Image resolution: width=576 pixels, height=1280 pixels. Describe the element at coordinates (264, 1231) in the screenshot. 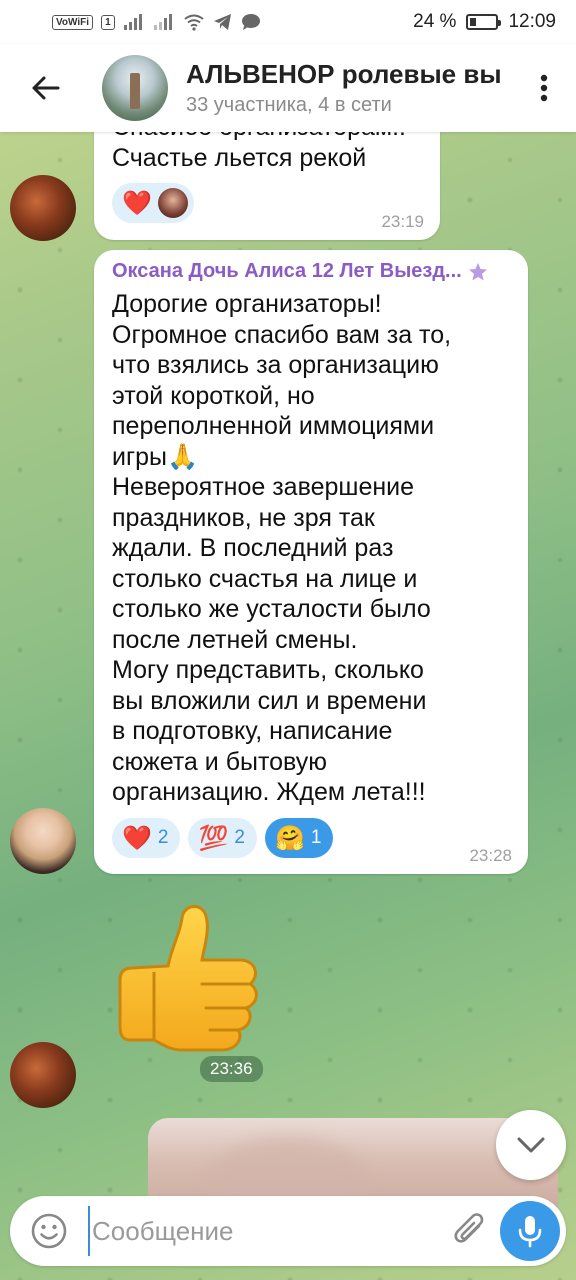

I see `message-input` at that location.